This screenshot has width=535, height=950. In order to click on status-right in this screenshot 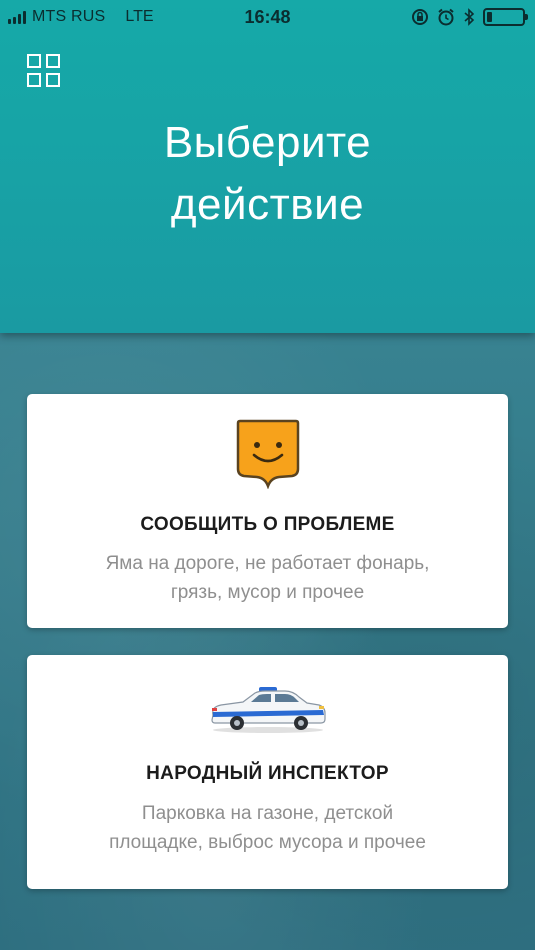, I will do `click(469, 17)`.